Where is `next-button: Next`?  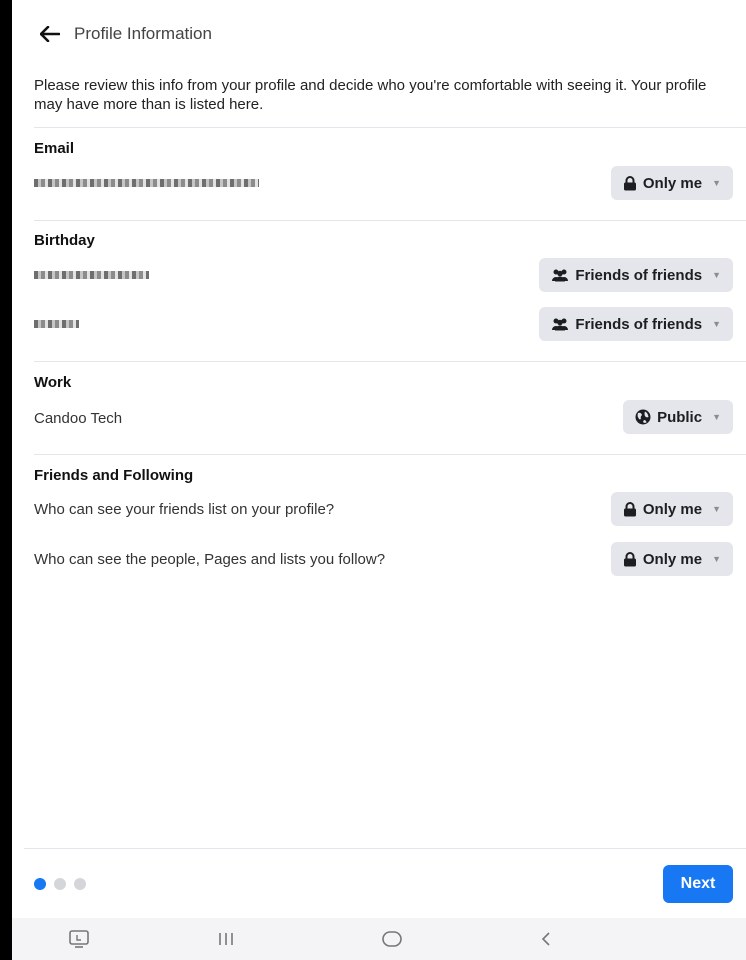 next-button: Next is located at coordinates (698, 884).